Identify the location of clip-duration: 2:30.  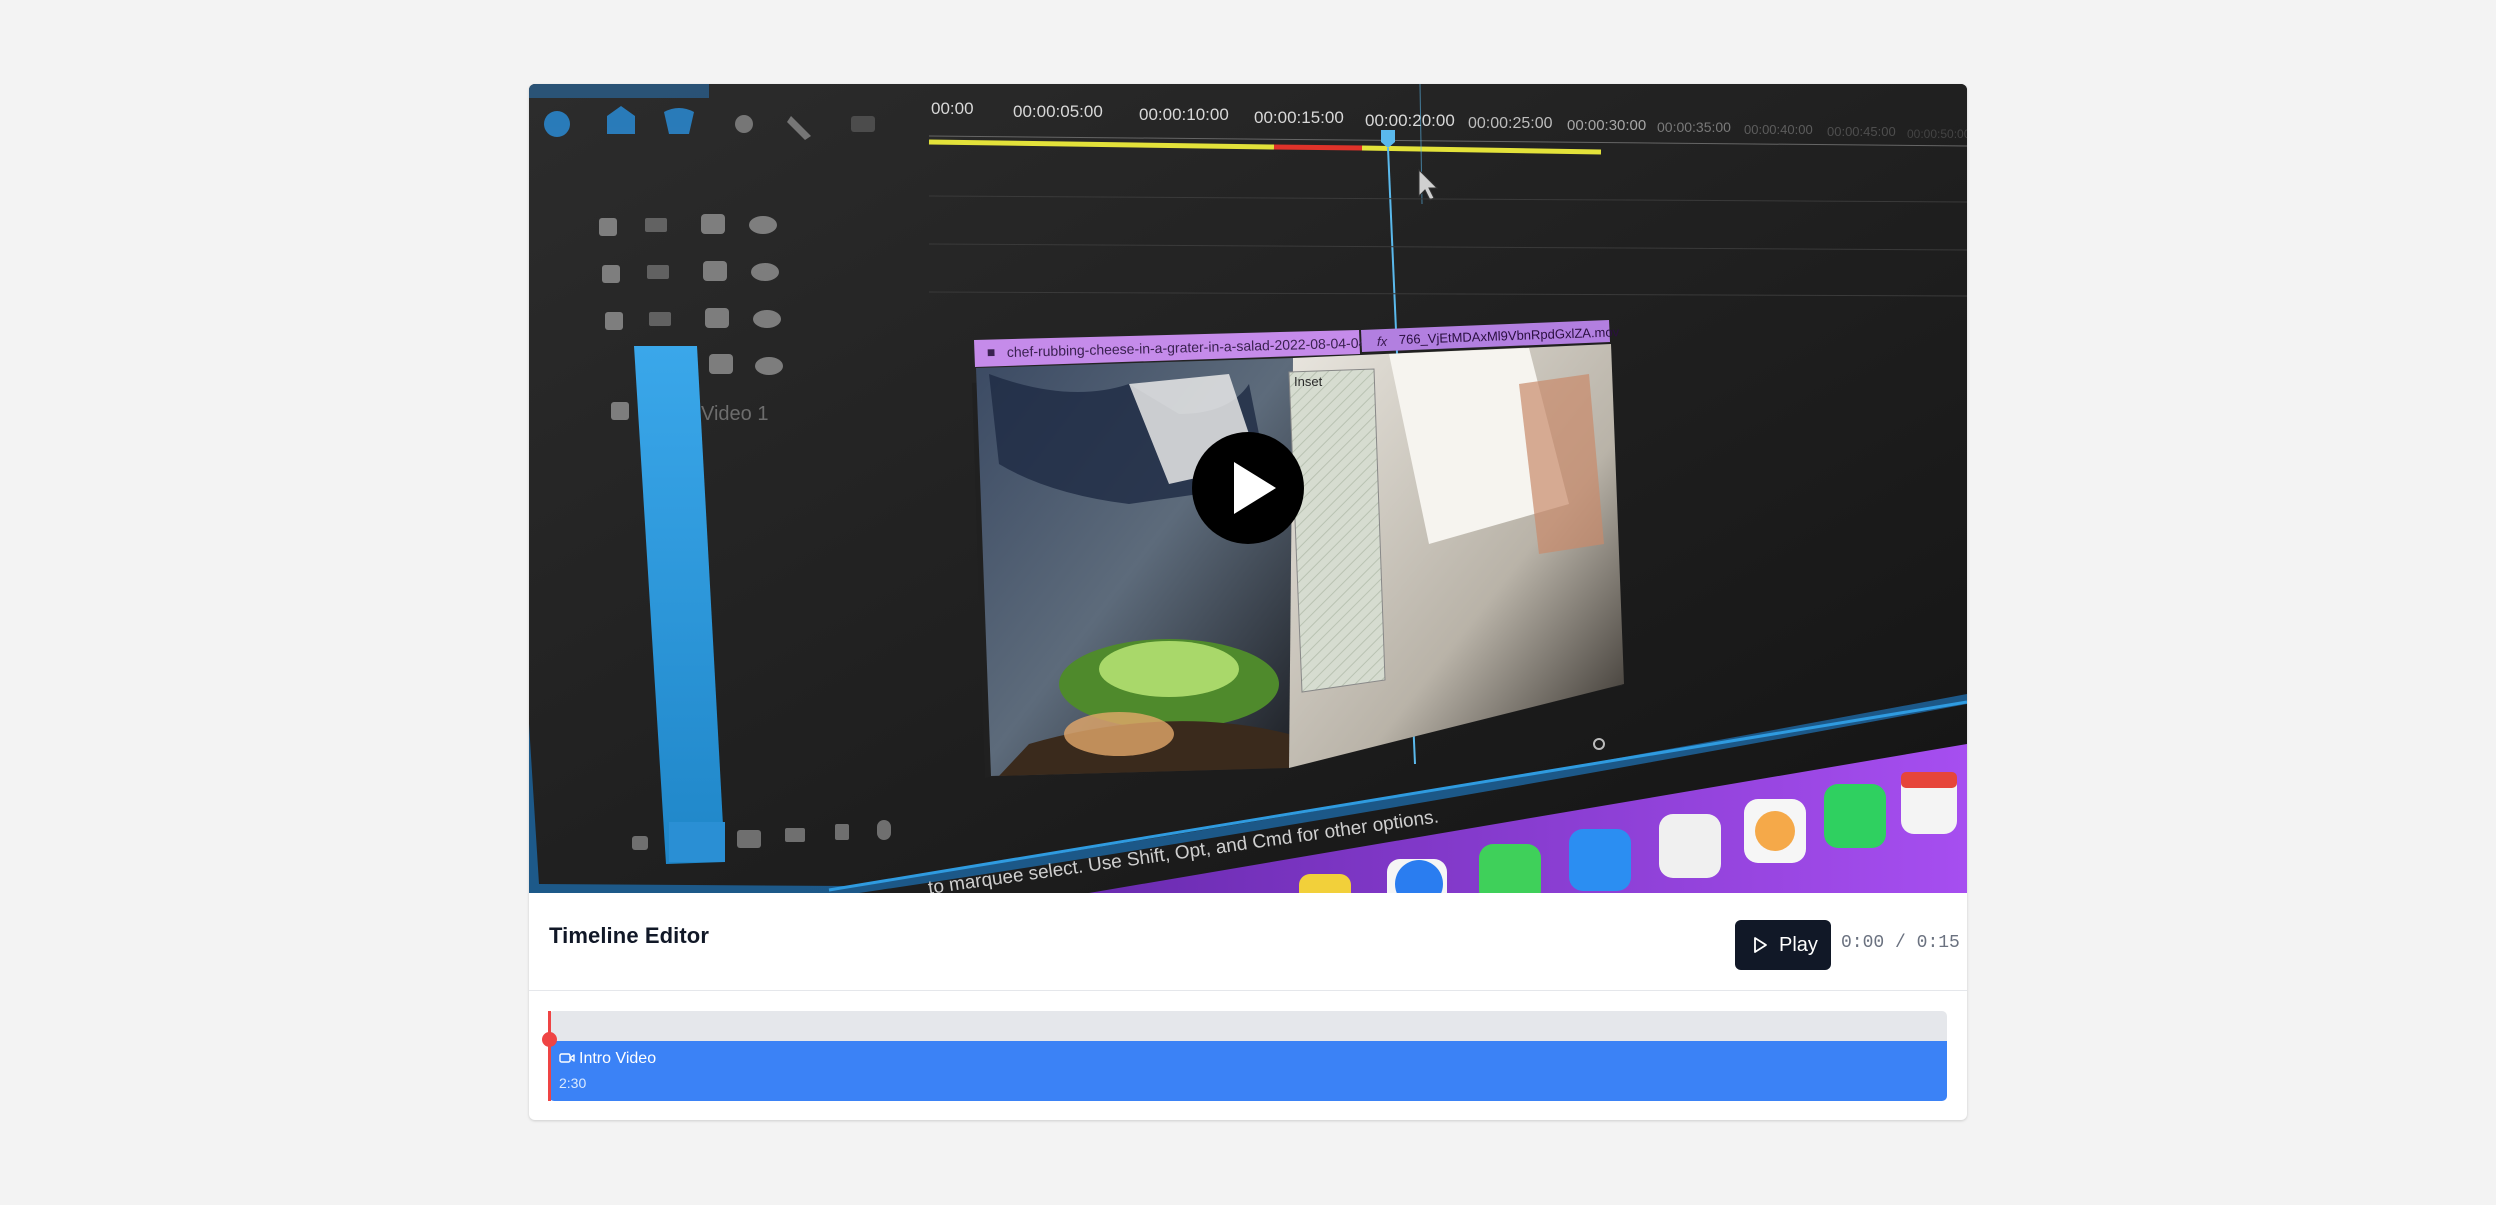
(573, 1083).